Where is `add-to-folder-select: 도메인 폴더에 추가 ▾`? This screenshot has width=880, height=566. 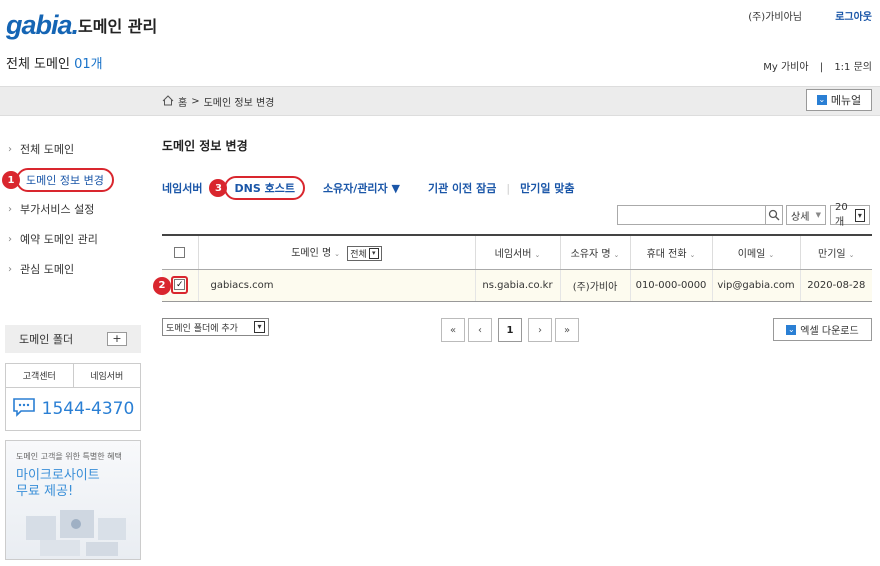
add-to-folder-select: 도메인 폴더에 추가 ▾ is located at coordinates (215, 327).